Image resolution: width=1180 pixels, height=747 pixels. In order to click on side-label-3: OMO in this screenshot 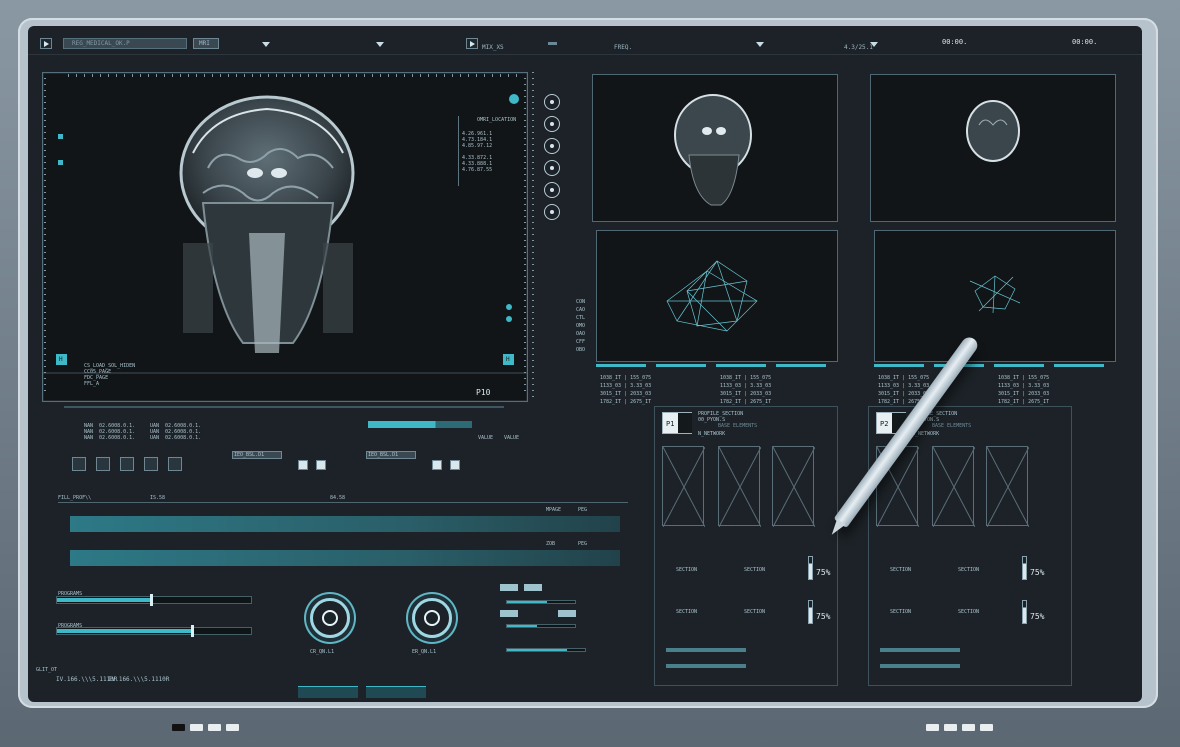, I will do `click(581, 326)`.